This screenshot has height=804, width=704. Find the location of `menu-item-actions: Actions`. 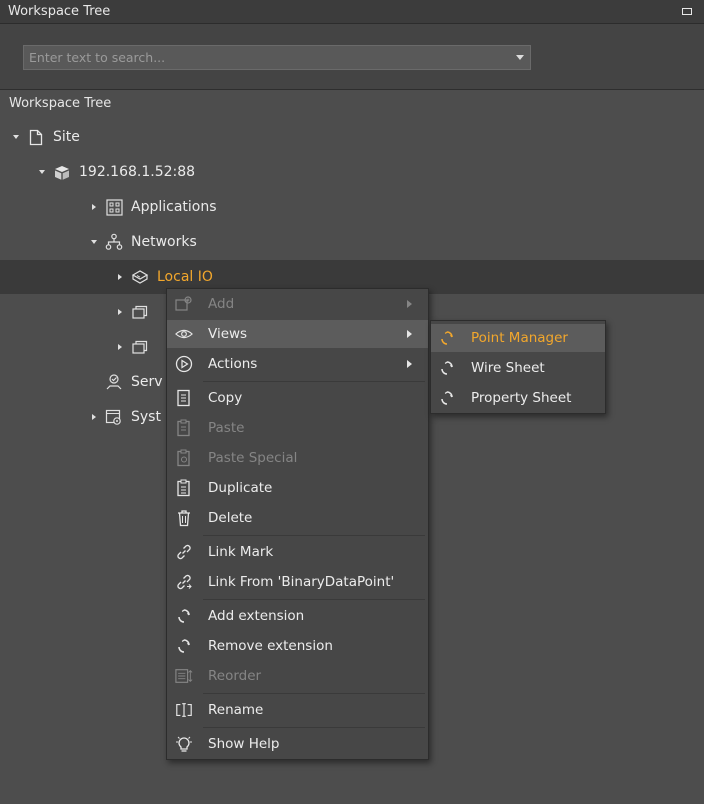

menu-item-actions: Actions is located at coordinates (297, 364).